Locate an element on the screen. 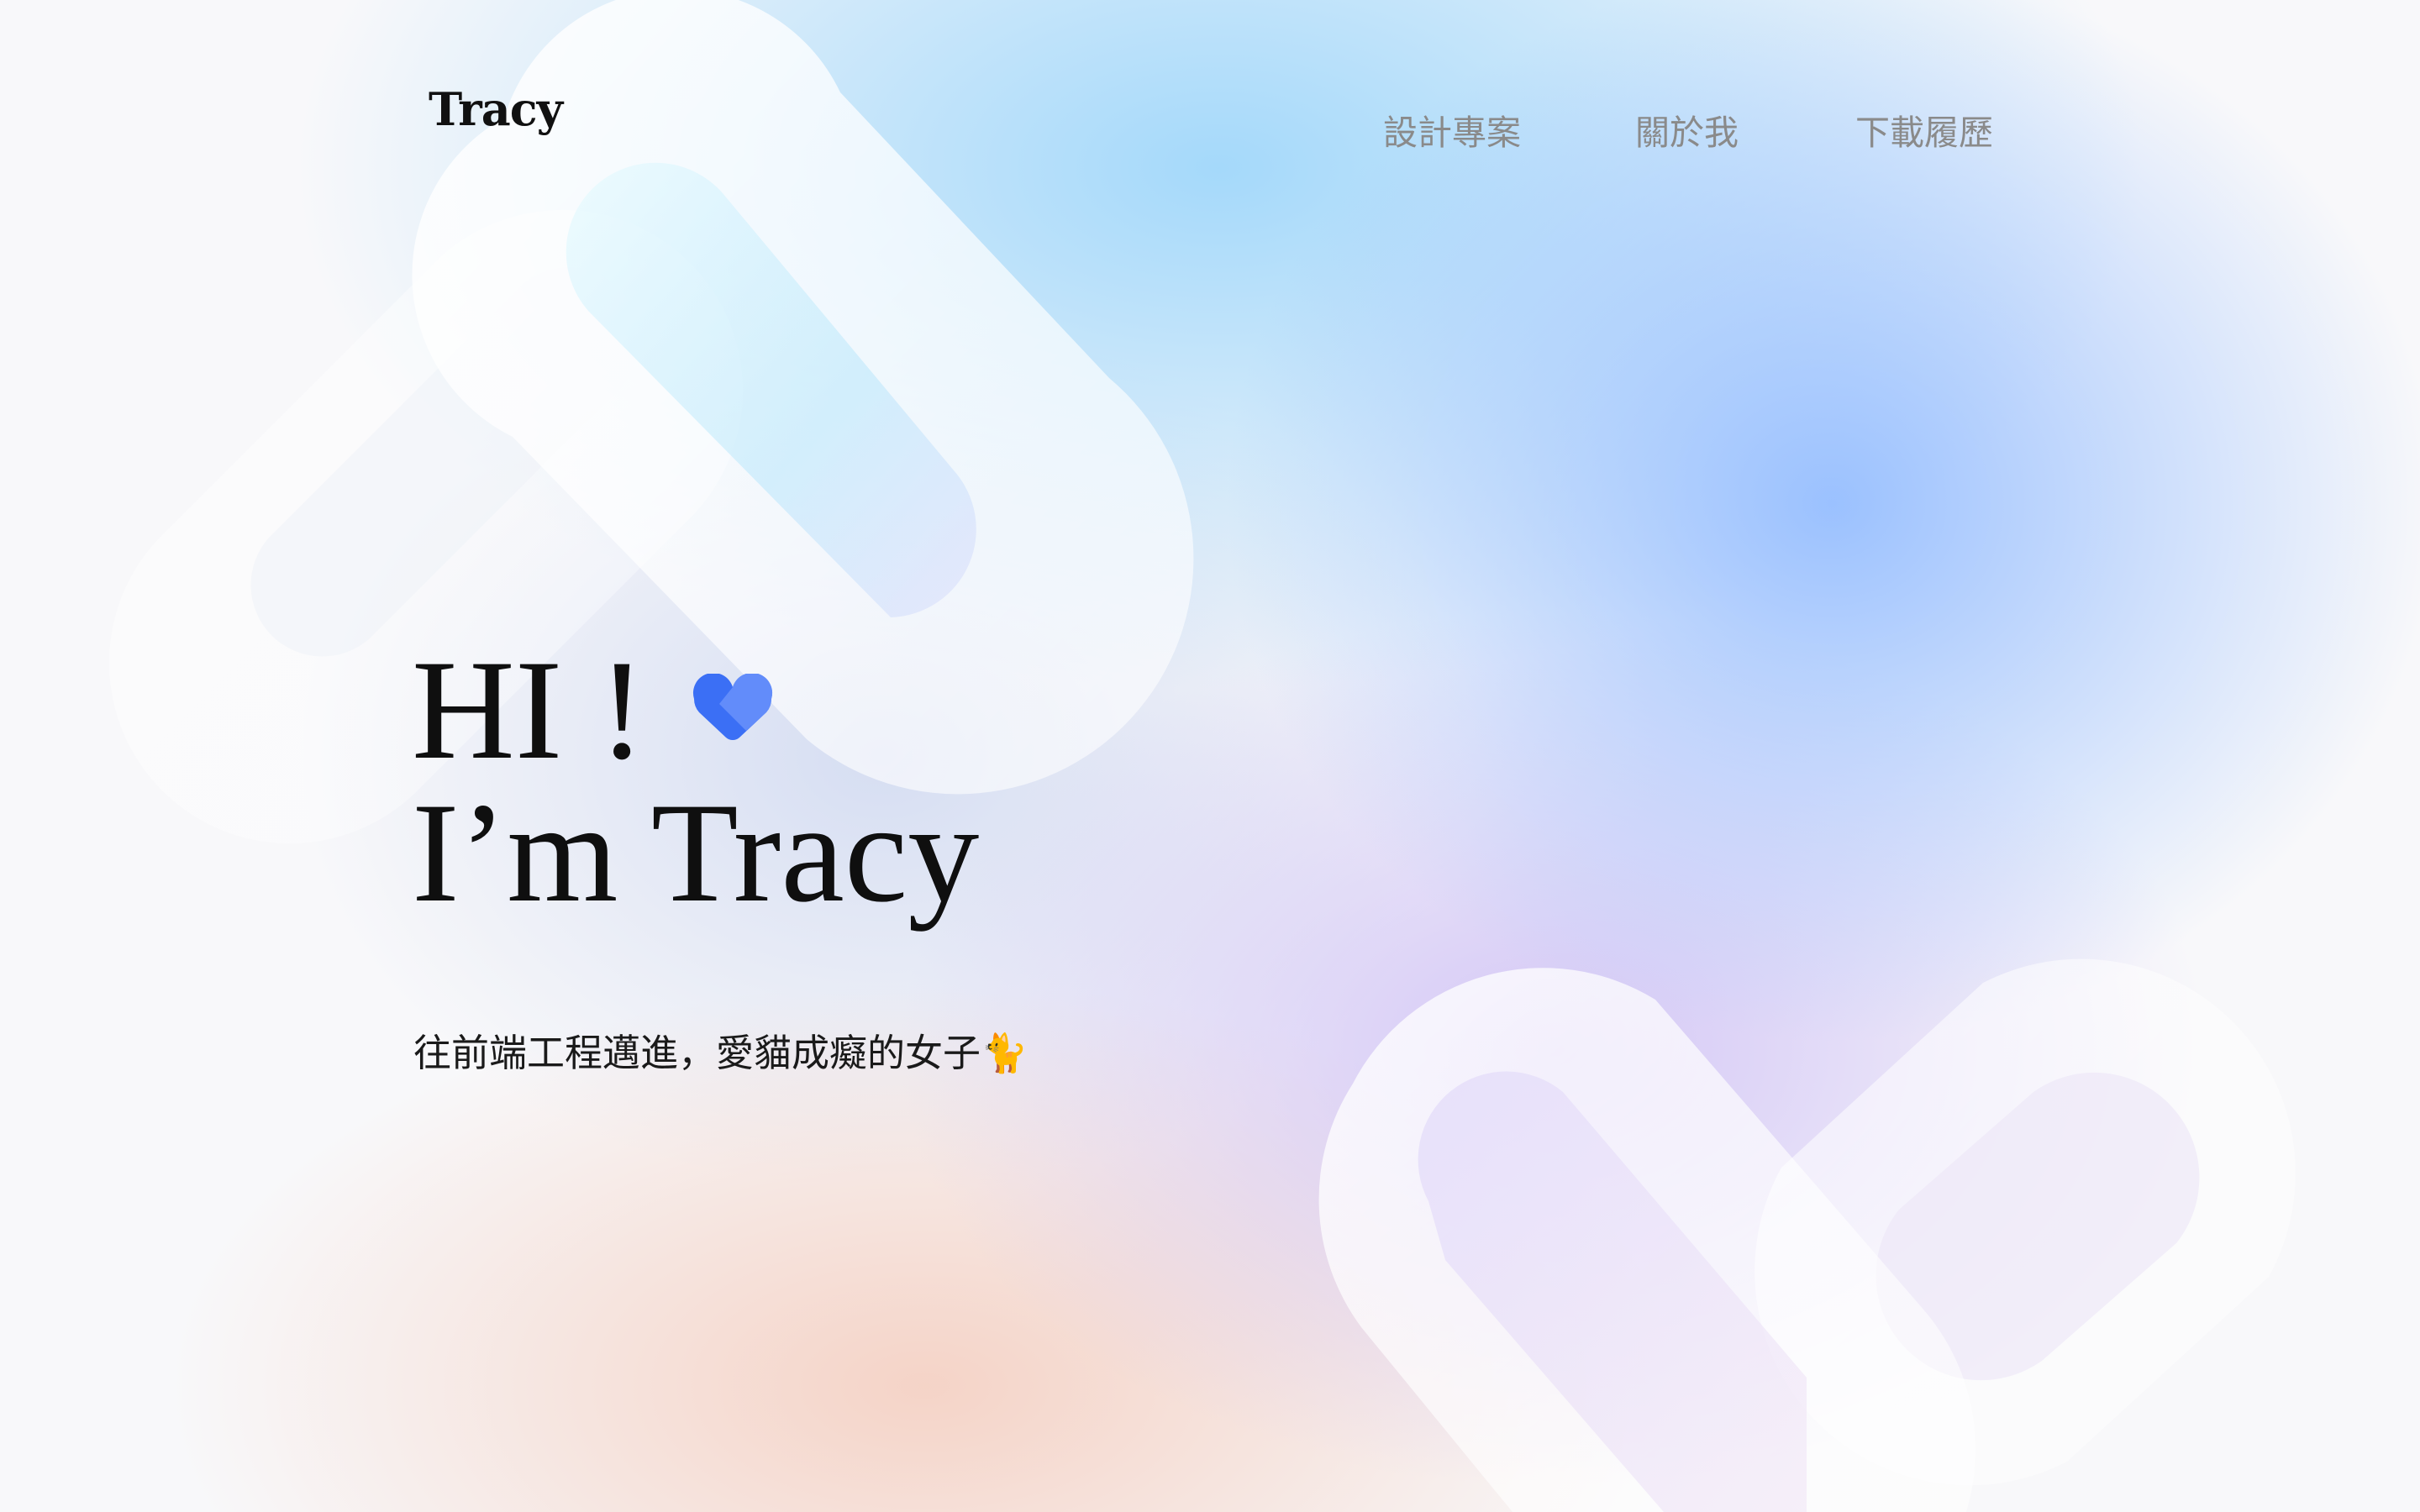 The height and width of the screenshot is (1512, 2420). hero-section: HI ! I’m Tracy is located at coordinates (695, 781).